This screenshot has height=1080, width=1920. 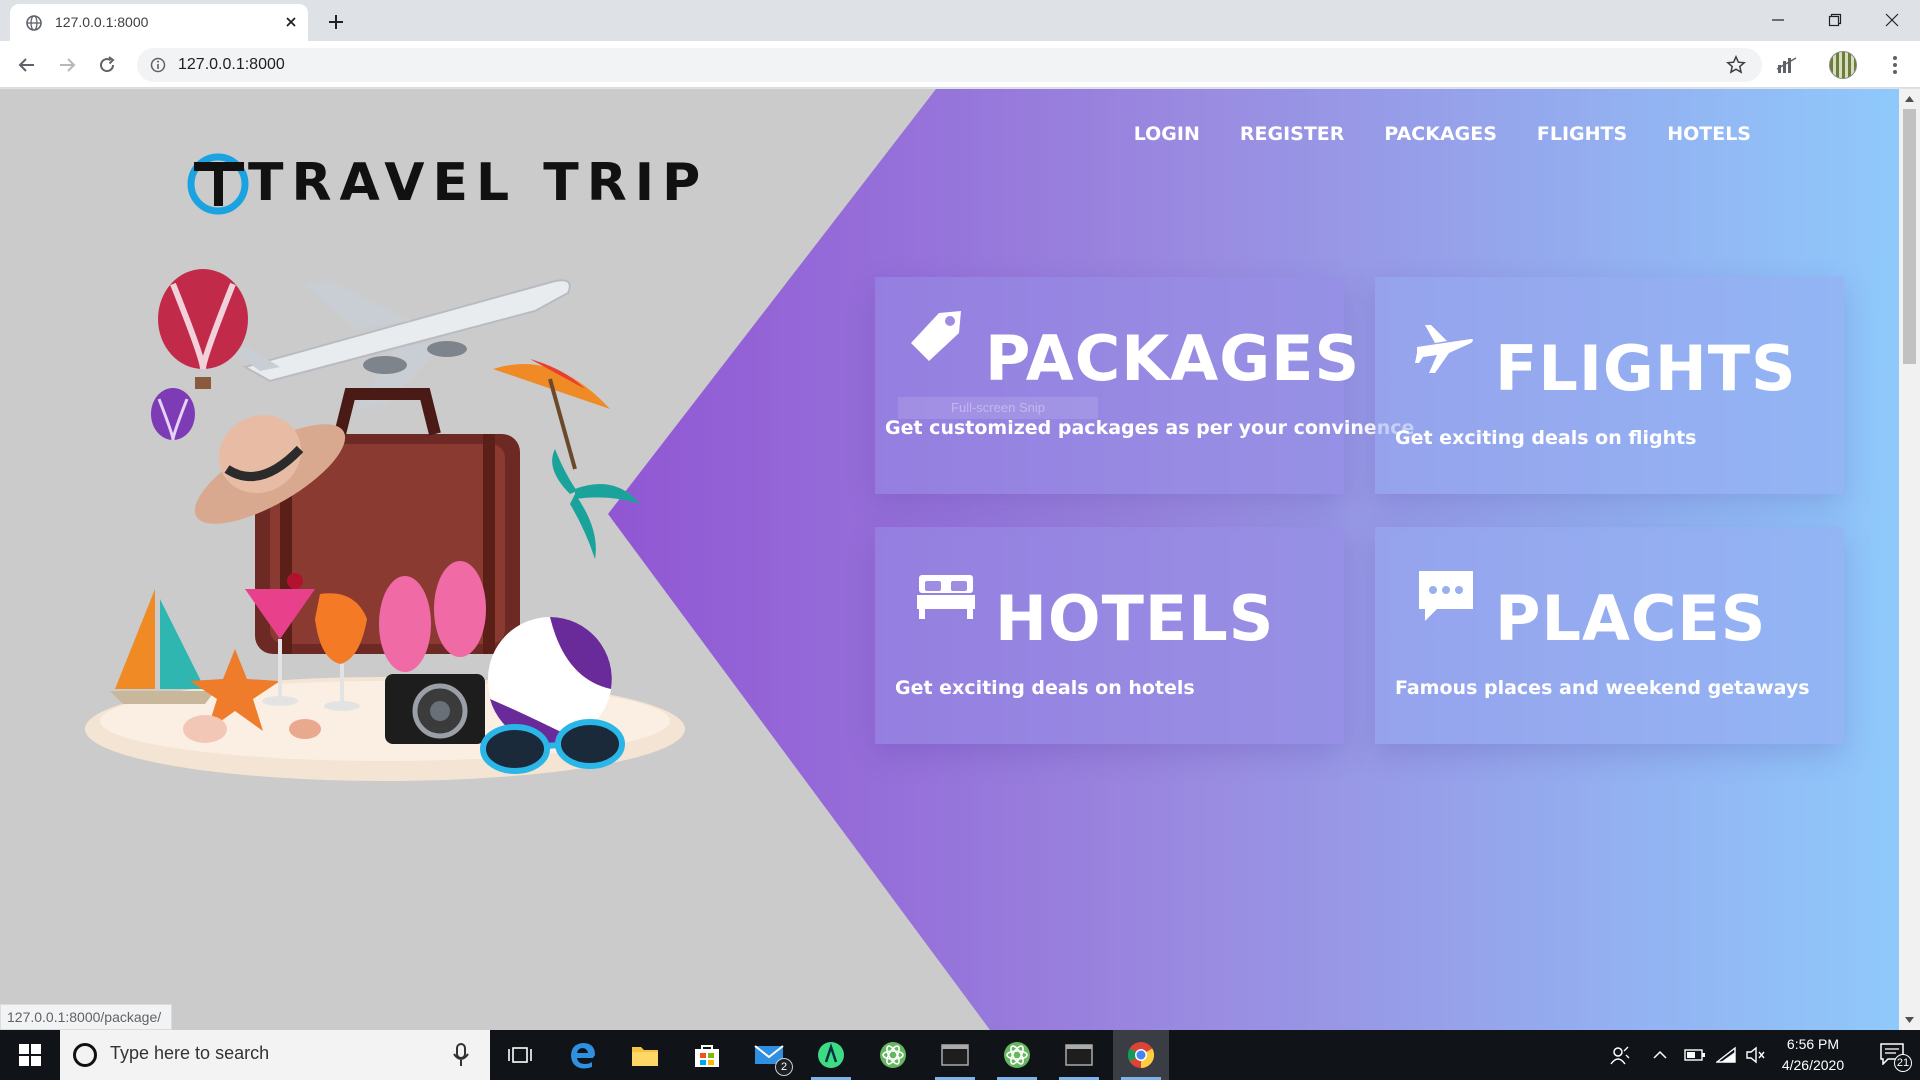 I want to click on card-description: Famous places and weekend getaways, so click(x=1602, y=688).